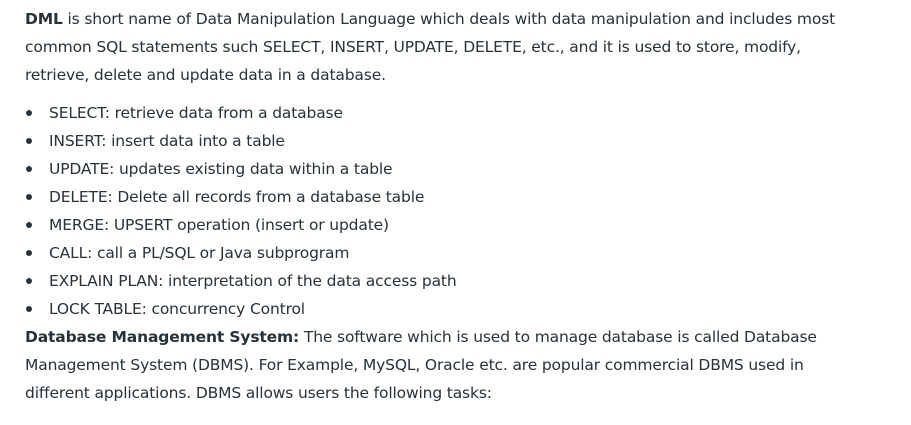 This screenshot has width=911, height=425. I want to click on dml-term: DML, so click(44, 19).